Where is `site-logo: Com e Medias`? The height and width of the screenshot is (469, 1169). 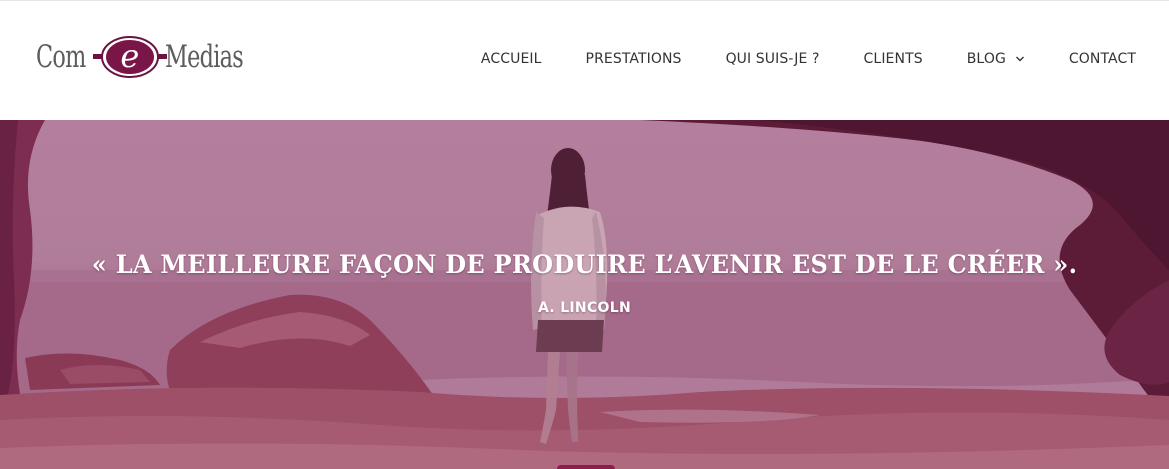
site-logo: Com e Medias is located at coordinates (141, 57).